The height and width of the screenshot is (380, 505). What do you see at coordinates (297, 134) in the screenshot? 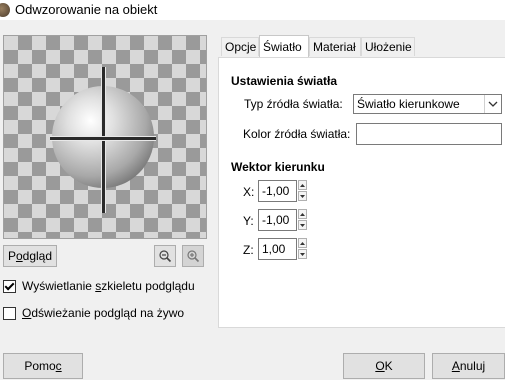
I see `light-color-label: Kolor źródła światła:` at bounding box center [297, 134].